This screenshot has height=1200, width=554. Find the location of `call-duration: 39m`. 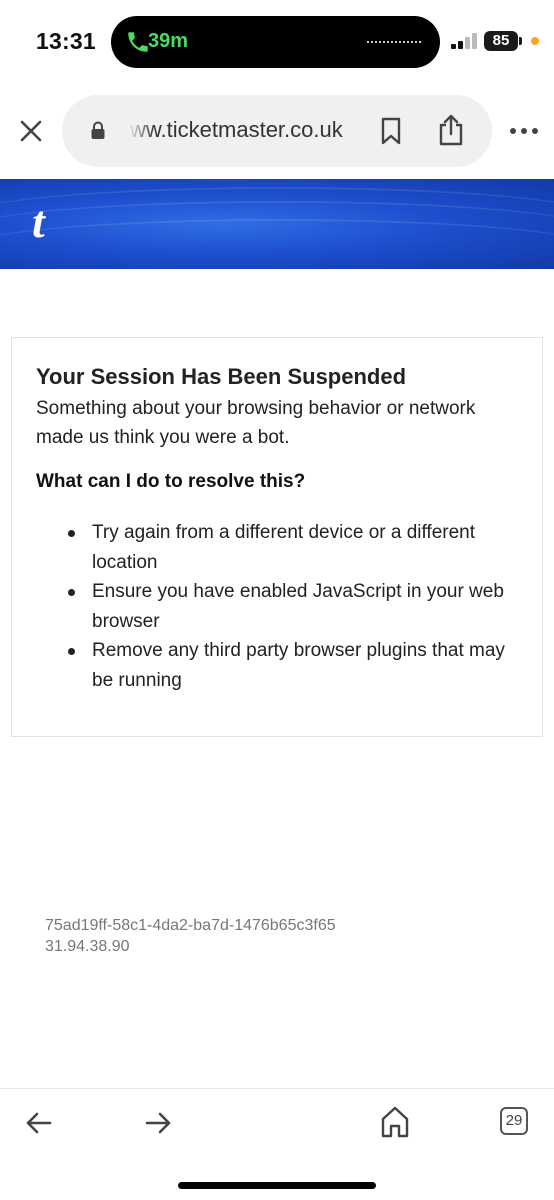

call-duration: 39m is located at coordinates (168, 41).